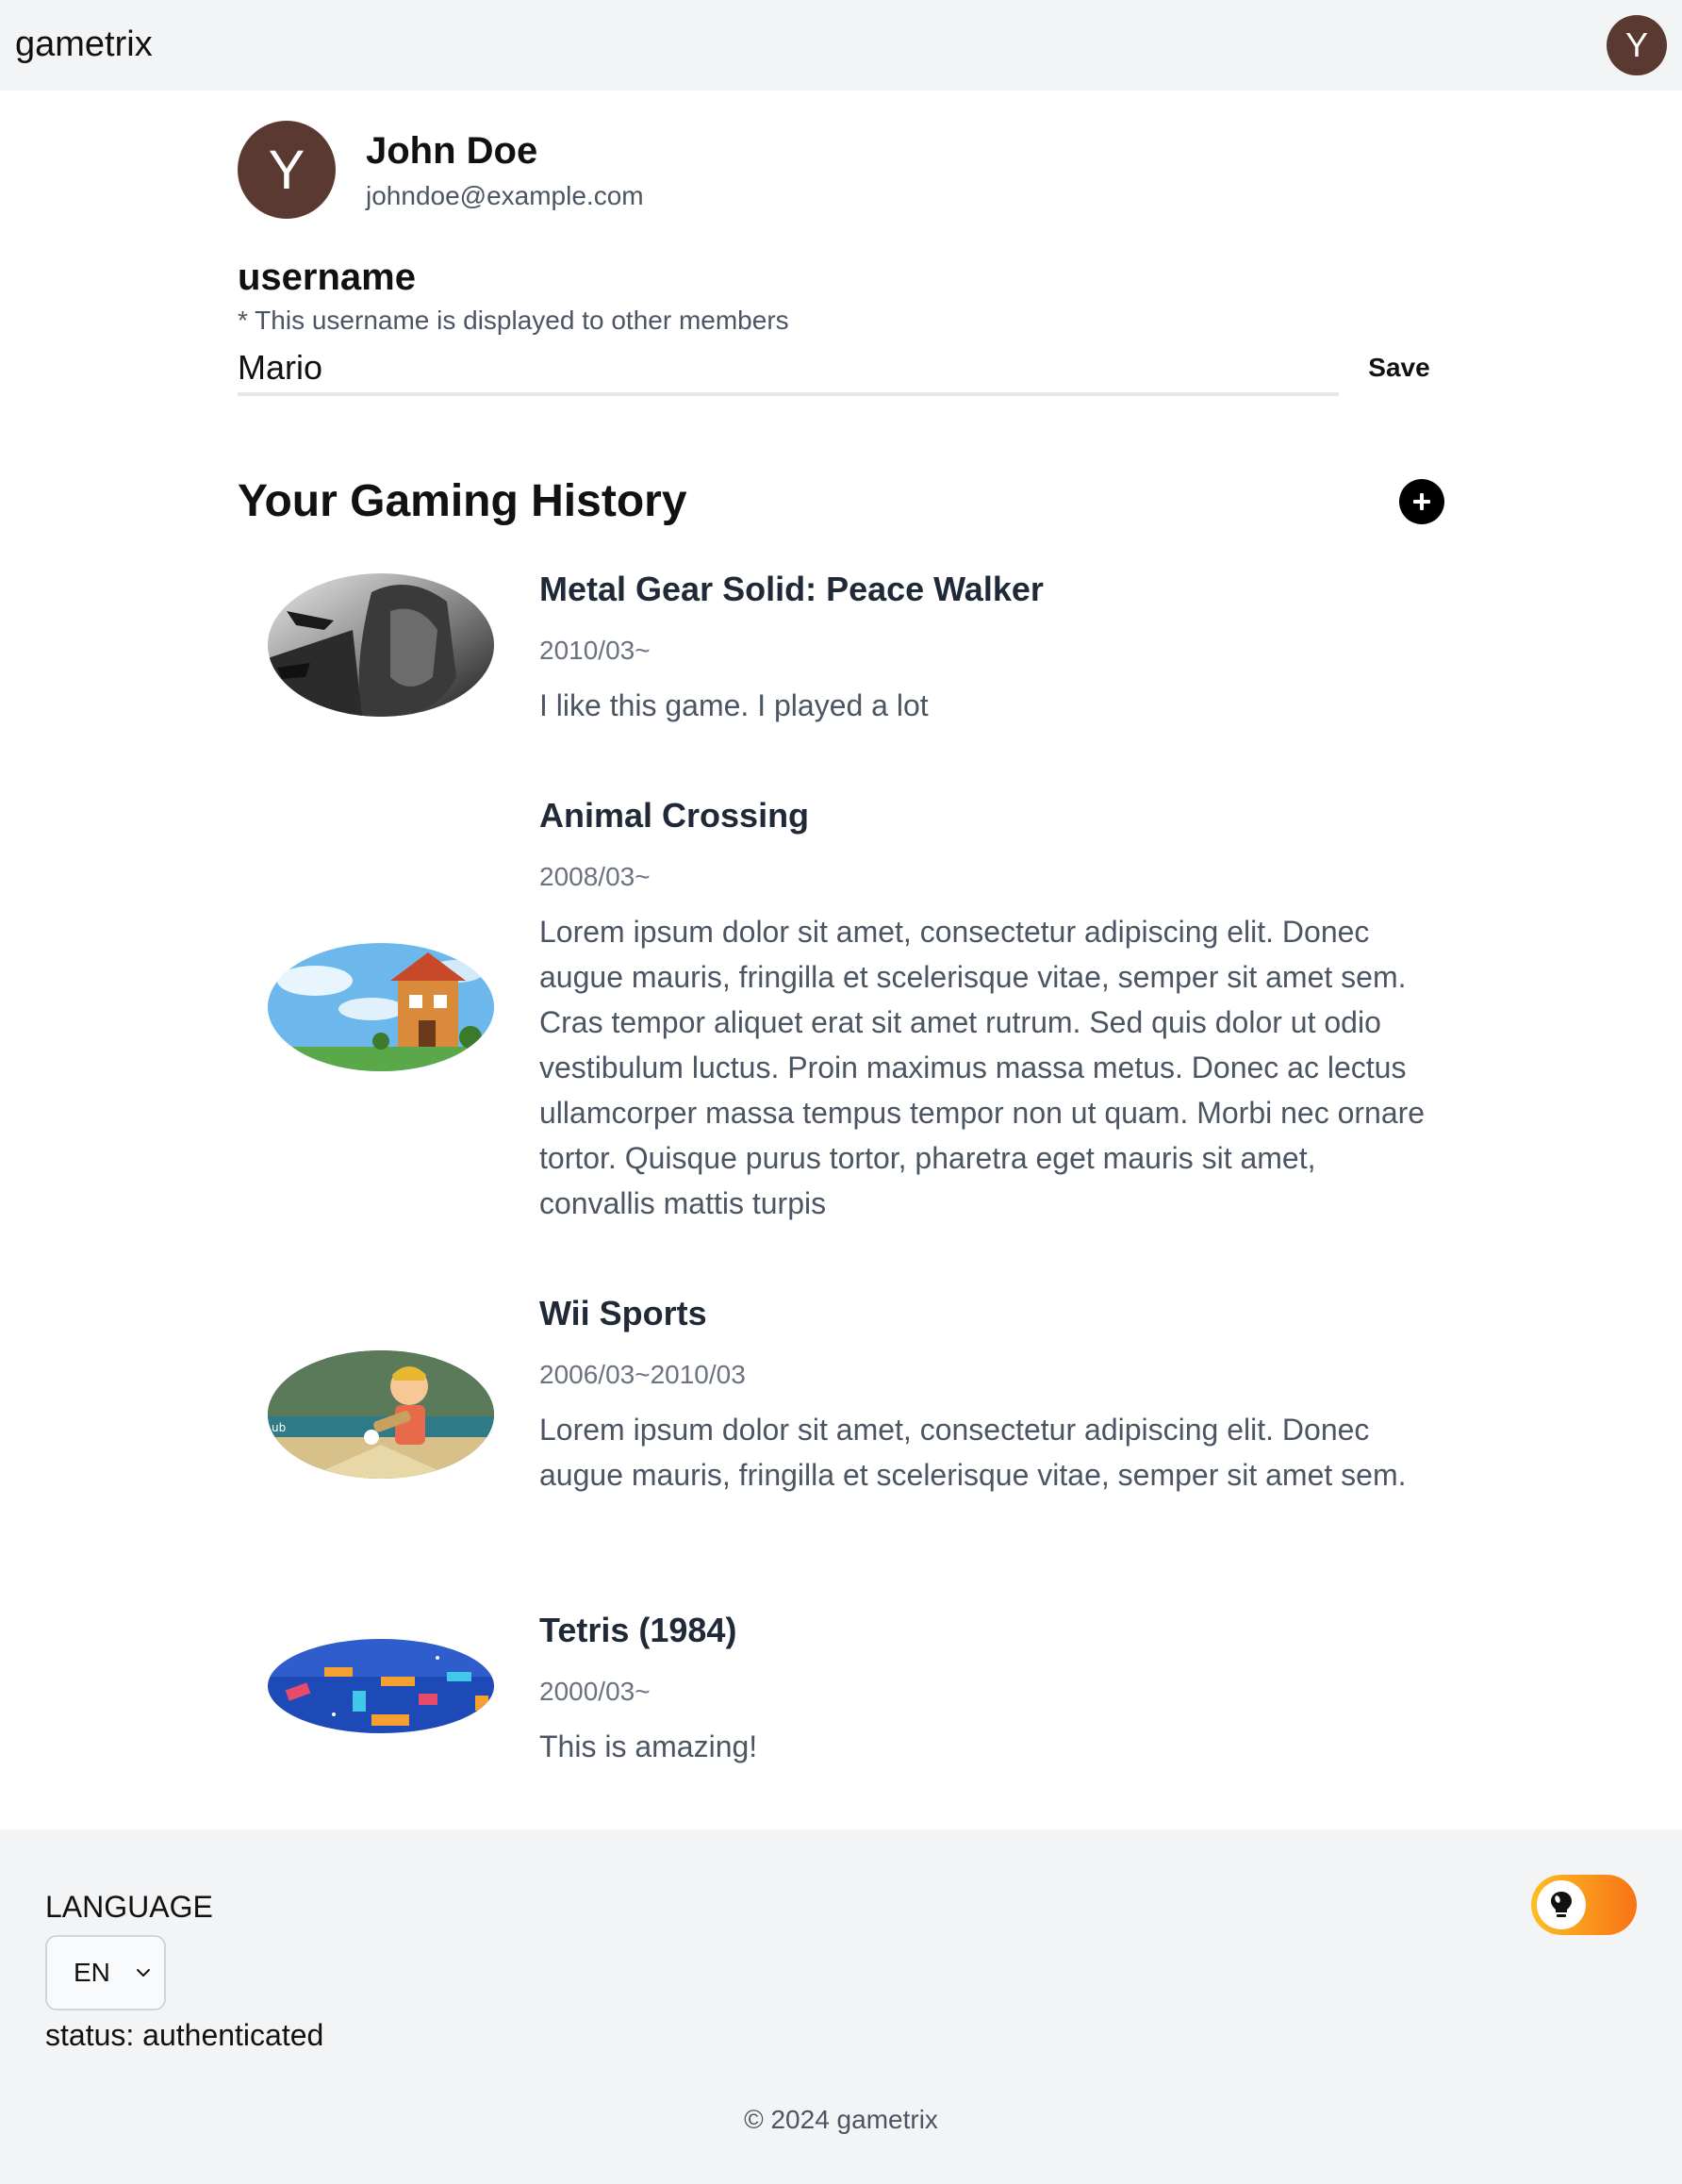  I want to click on game-date: 2000/03~, so click(595, 1691).